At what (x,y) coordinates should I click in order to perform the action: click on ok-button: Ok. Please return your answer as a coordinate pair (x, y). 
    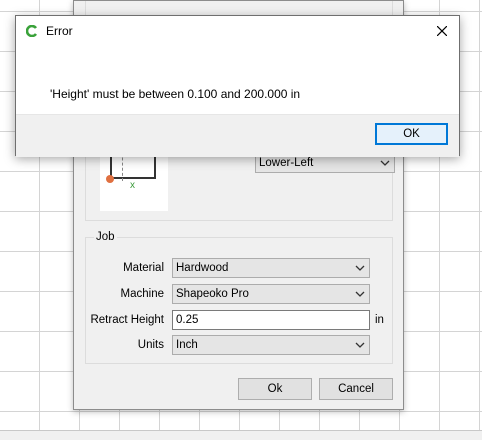
    Looking at the image, I should click on (275, 389).